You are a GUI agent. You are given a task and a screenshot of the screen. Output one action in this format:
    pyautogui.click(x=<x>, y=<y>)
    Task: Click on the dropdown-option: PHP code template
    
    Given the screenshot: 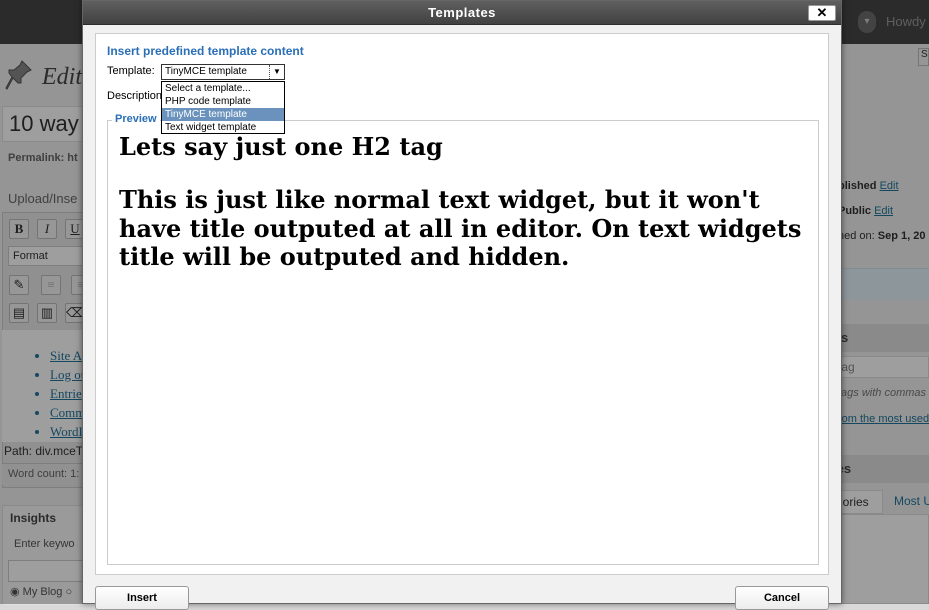 What is the action you would take?
    pyautogui.click(x=223, y=101)
    